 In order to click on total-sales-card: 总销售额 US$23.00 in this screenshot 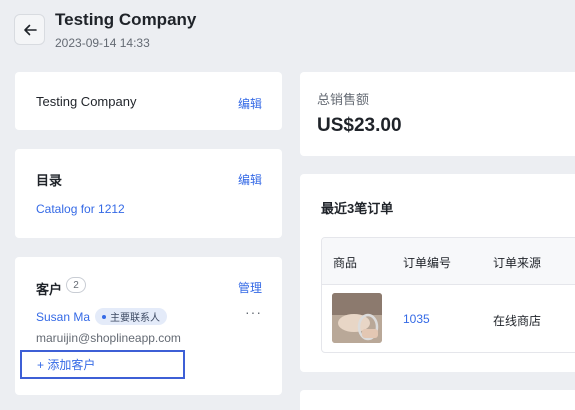, I will do `click(437, 114)`.